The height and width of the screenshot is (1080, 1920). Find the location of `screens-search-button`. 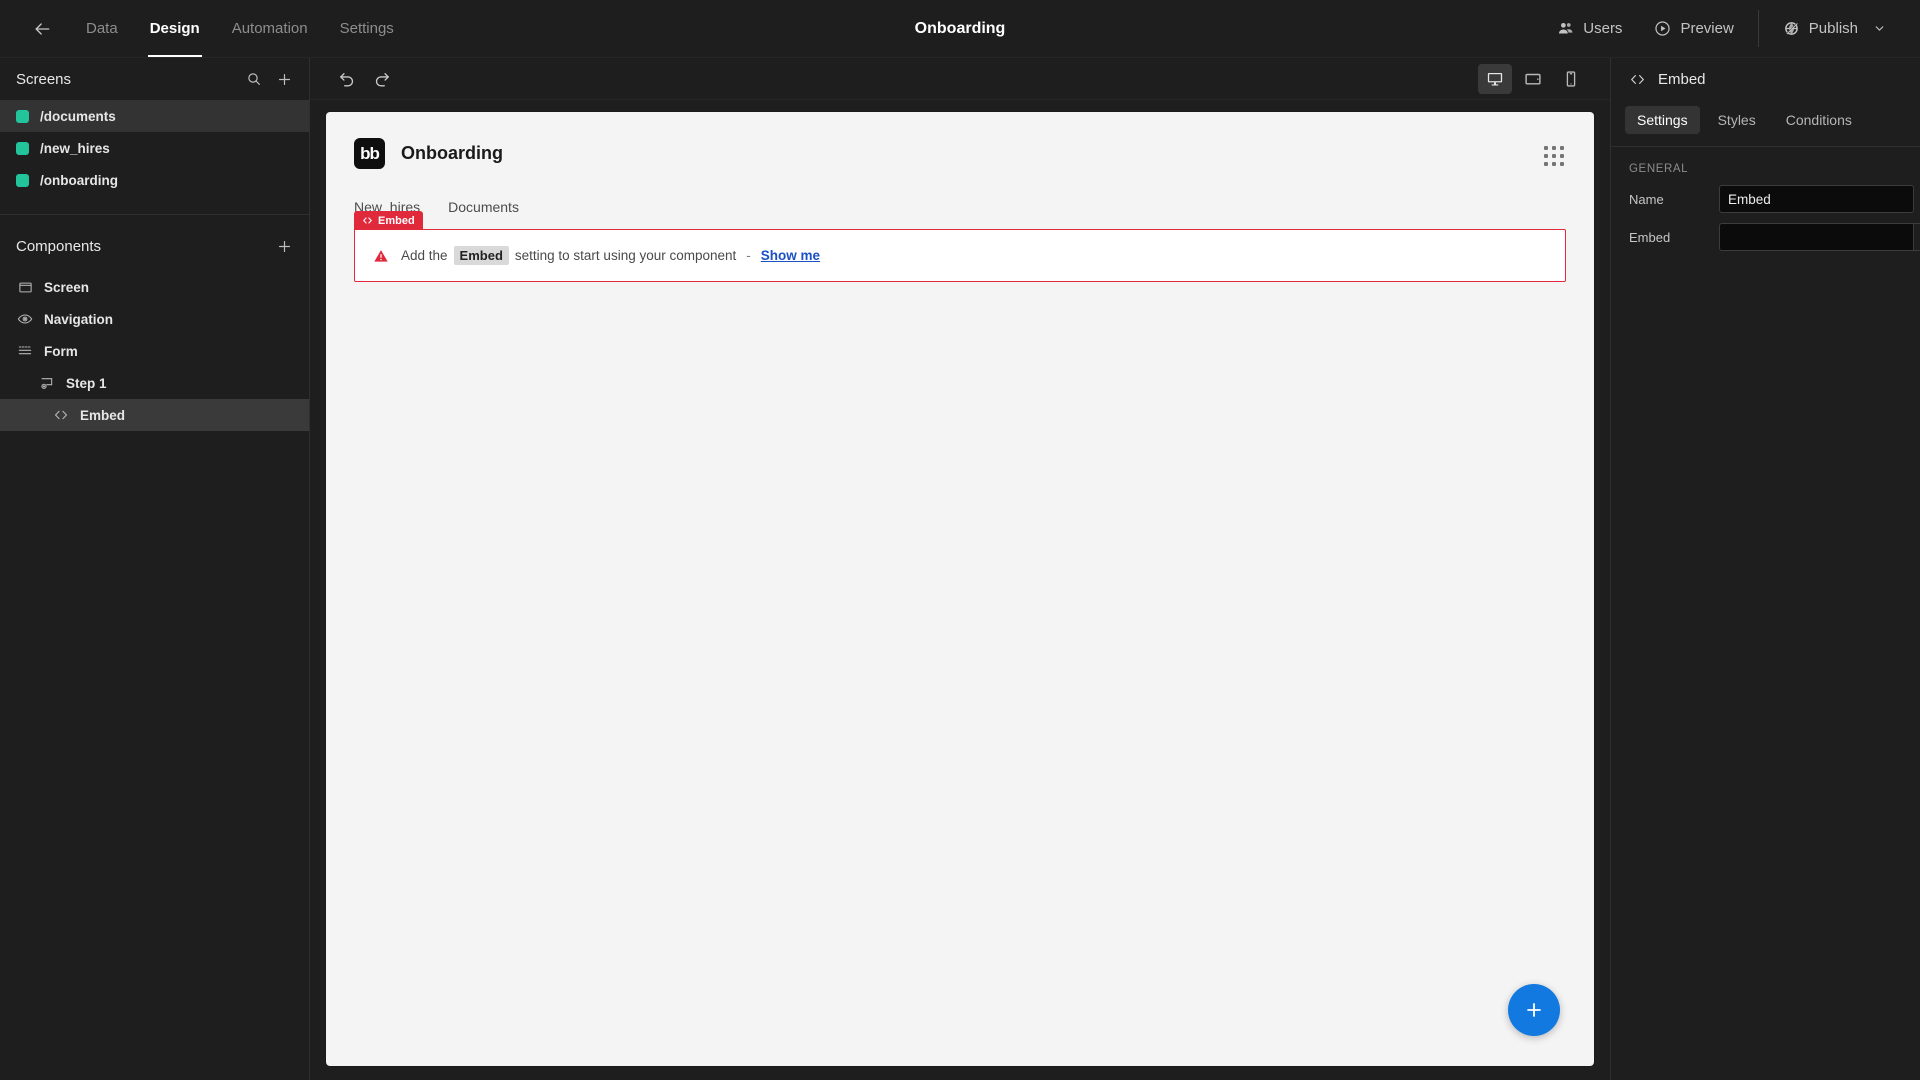

screens-search-button is located at coordinates (254, 79).